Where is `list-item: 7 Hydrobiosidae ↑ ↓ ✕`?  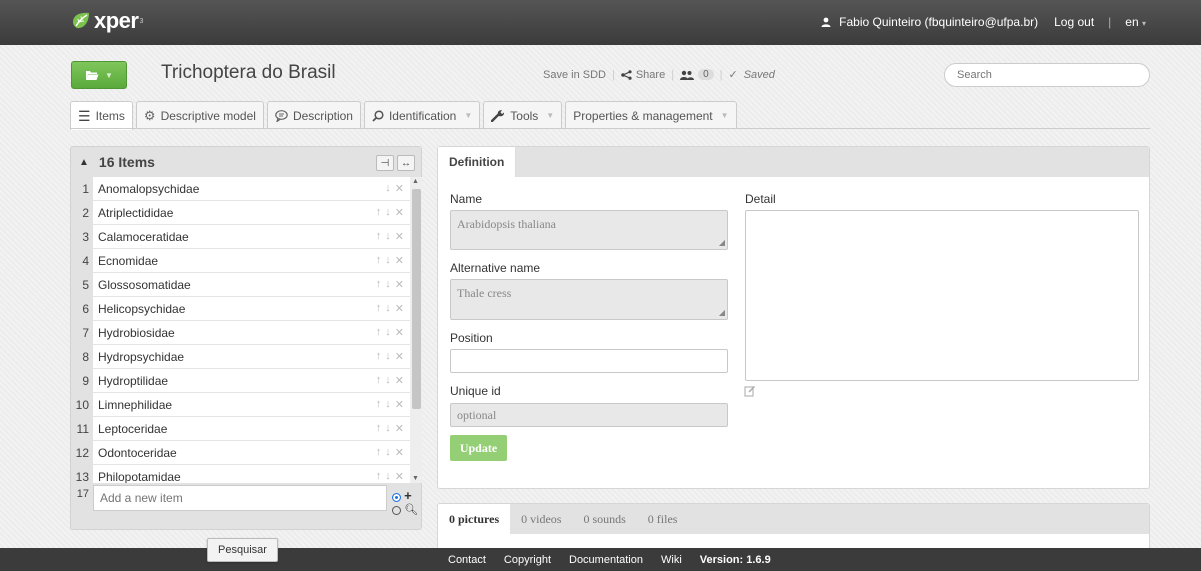 list-item: 7 Hydrobiosidae ↑ ↓ ✕ is located at coordinates (240, 332).